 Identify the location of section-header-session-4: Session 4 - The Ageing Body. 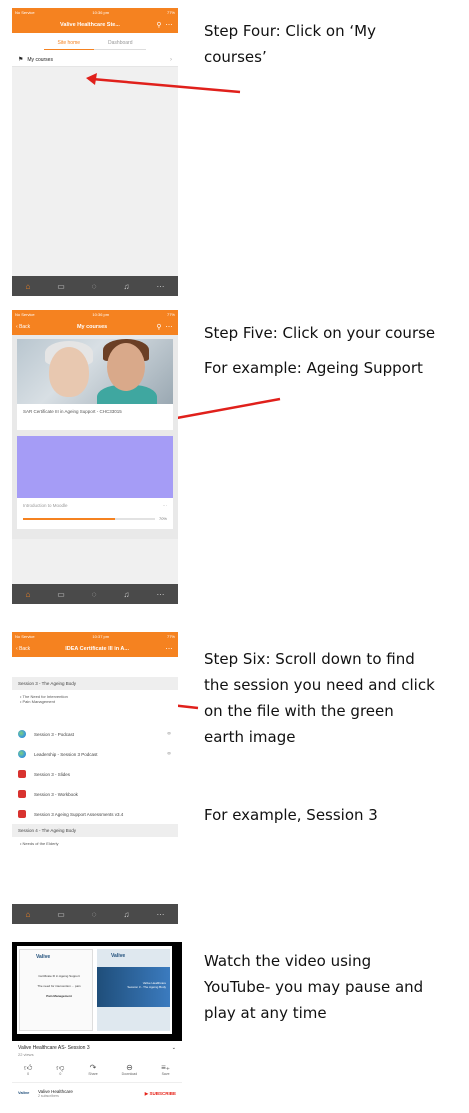
(95, 830).